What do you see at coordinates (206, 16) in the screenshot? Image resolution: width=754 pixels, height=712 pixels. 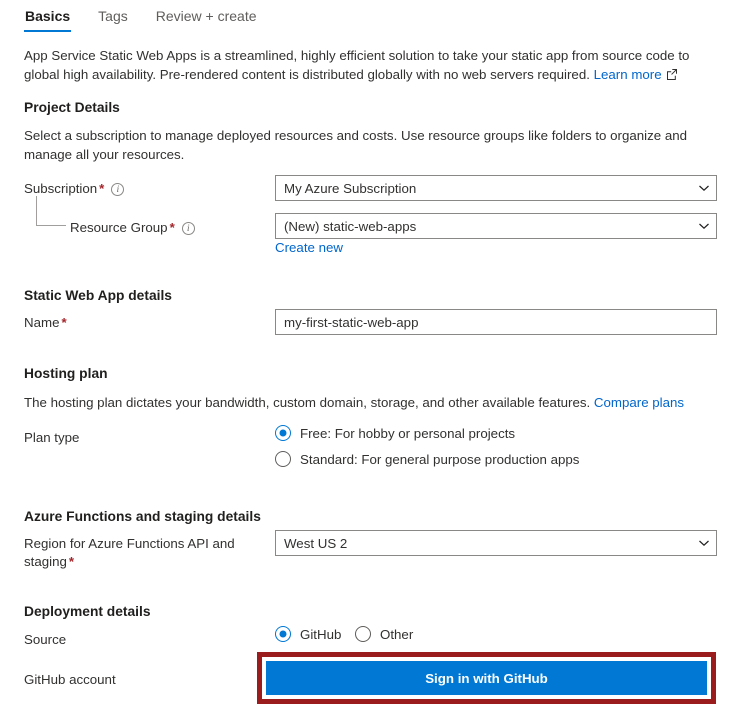 I see `tab-review-create-label: Review + create` at bounding box center [206, 16].